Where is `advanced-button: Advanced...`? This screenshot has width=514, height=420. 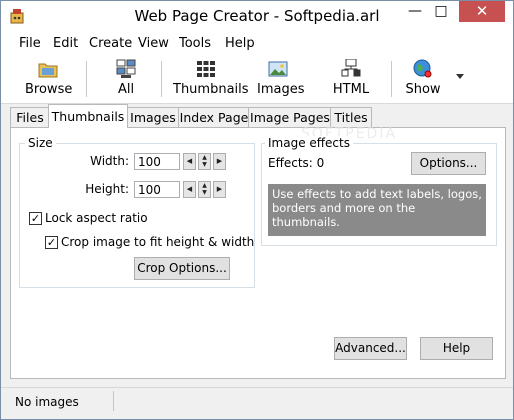
advanced-button: Advanced... is located at coordinates (370, 348).